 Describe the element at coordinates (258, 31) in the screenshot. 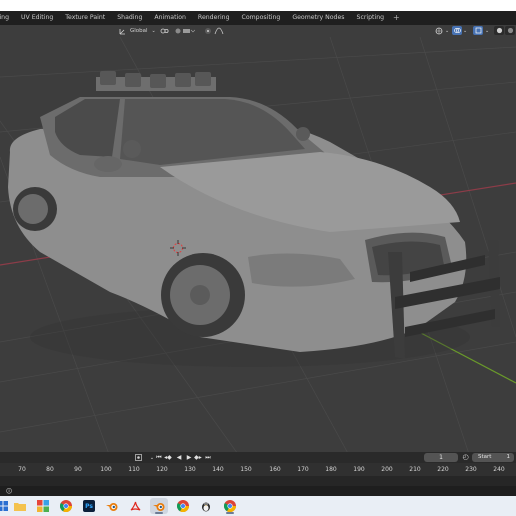

I see `viewport-header: Global ⌄ ⌄ ⌄ ⌄` at that location.